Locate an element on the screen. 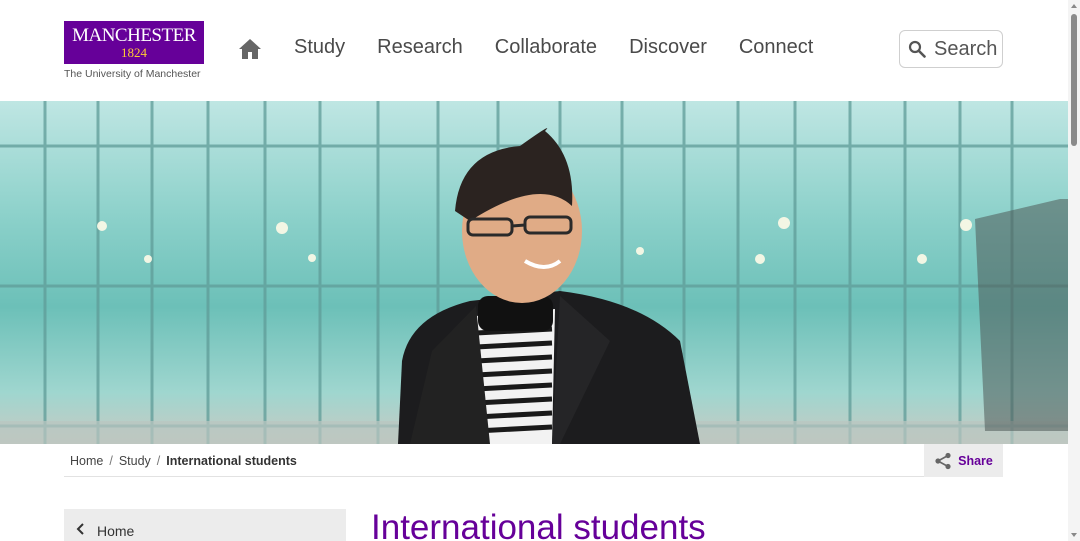  logo-wordmark: MANCHESTER 1824 is located at coordinates (134, 42).